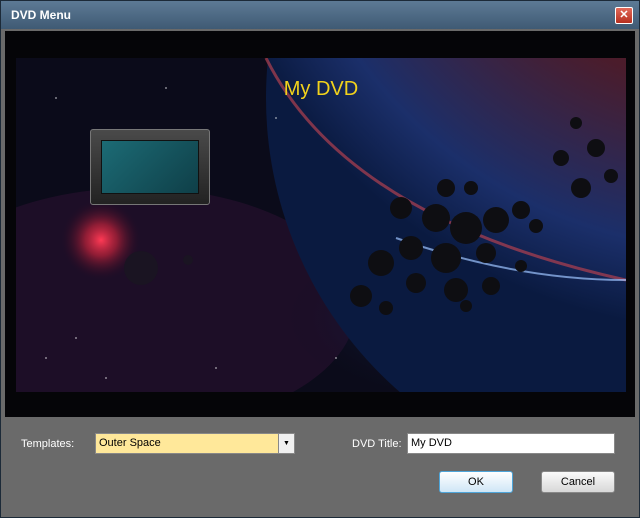 The height and width of the screenshot is (518, 640). What do you see at coordinates (511, 443) in the screenshot?
I see `dvd-title-input: My DVD` at bounding box center [511, 443].